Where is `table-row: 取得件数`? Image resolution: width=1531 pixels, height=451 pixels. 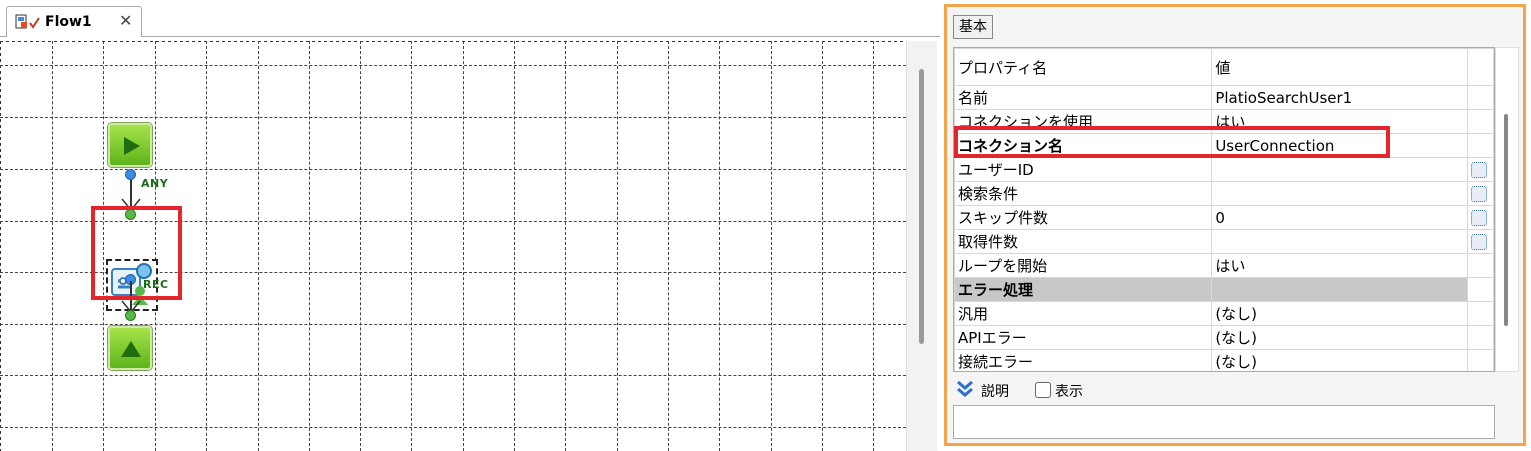
table-row: 取得件数 is located at coordinates (1224, 241).